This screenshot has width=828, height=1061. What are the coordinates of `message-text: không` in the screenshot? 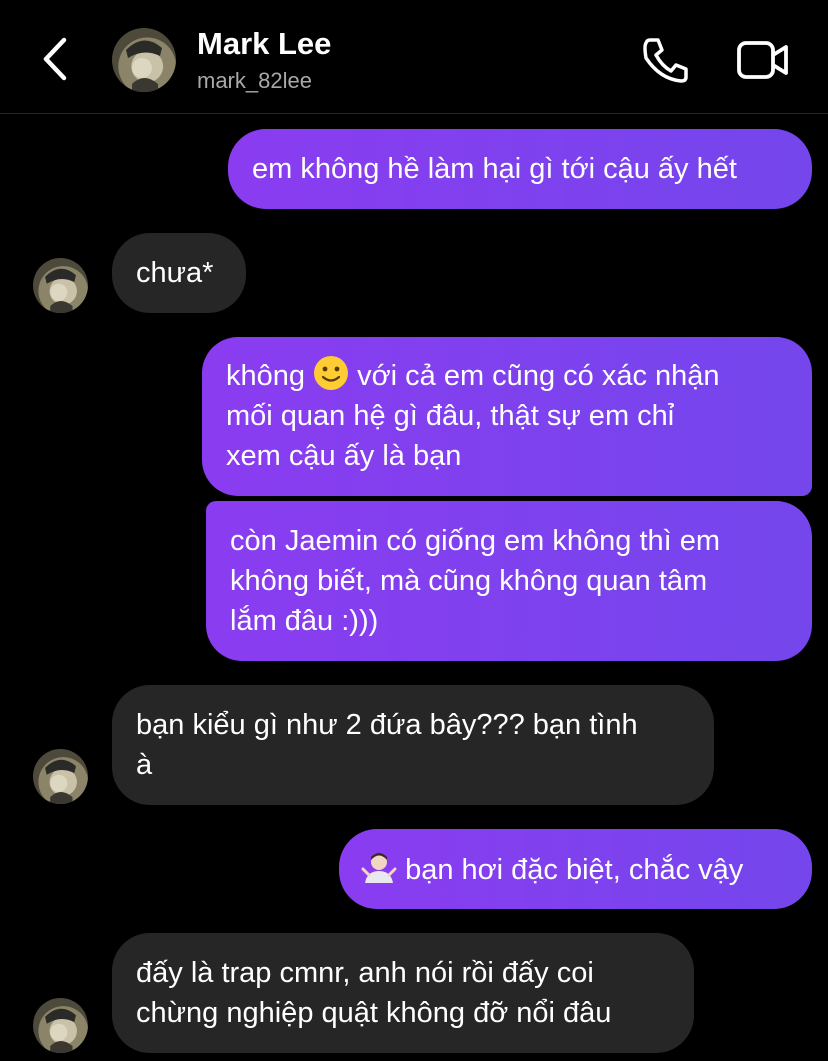 It's located at (266, 376).